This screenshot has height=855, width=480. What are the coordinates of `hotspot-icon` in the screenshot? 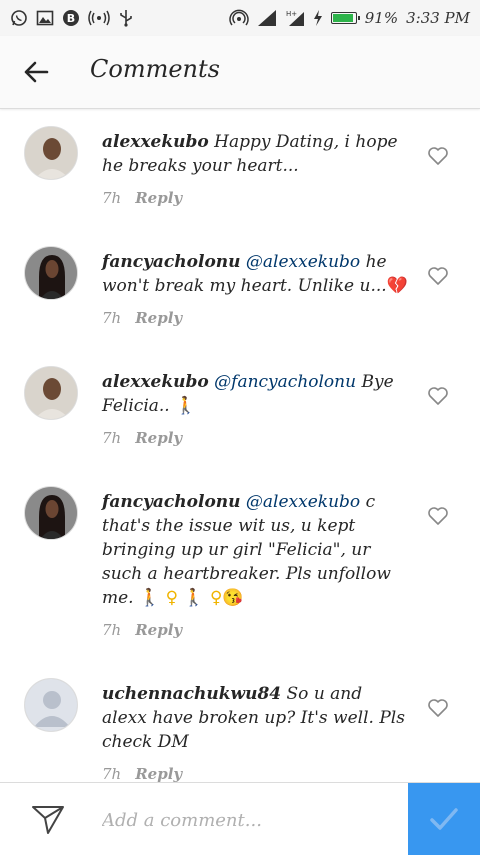 It's located at (99, 18).